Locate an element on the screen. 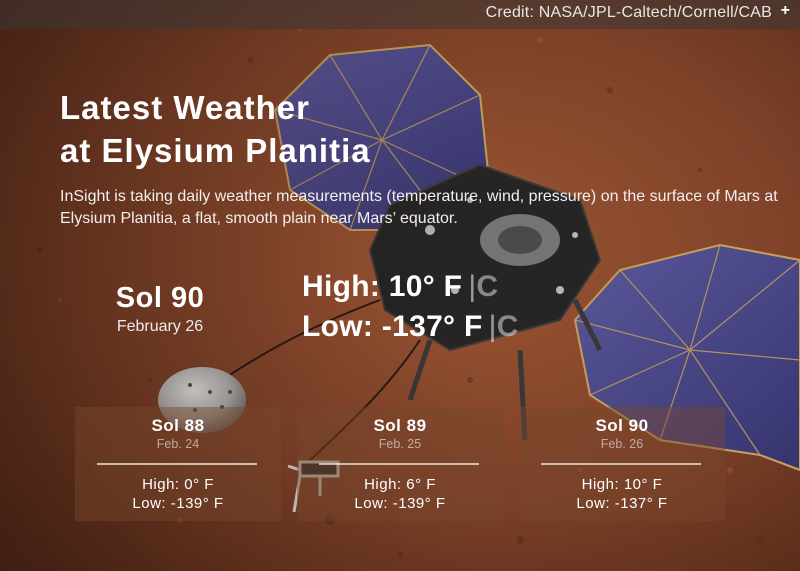 Image resolution: width=800 pixels, height=571 pixels. card-high-temp: High: 10° F is located at coordinates (622, 484).